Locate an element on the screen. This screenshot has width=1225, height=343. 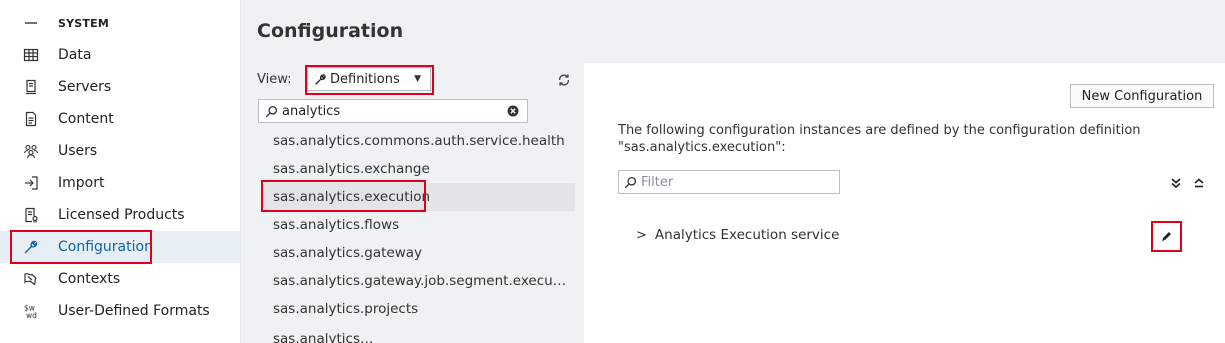
licensed-products-icon is located at coordinates (31, 215).